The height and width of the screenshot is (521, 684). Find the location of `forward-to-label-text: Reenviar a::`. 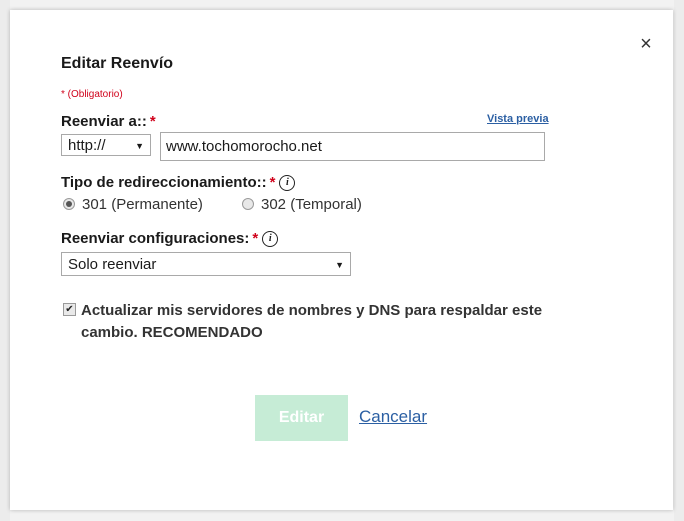

forward-to-label-text: Reenviar a:: is located at coordinates (104, 121).